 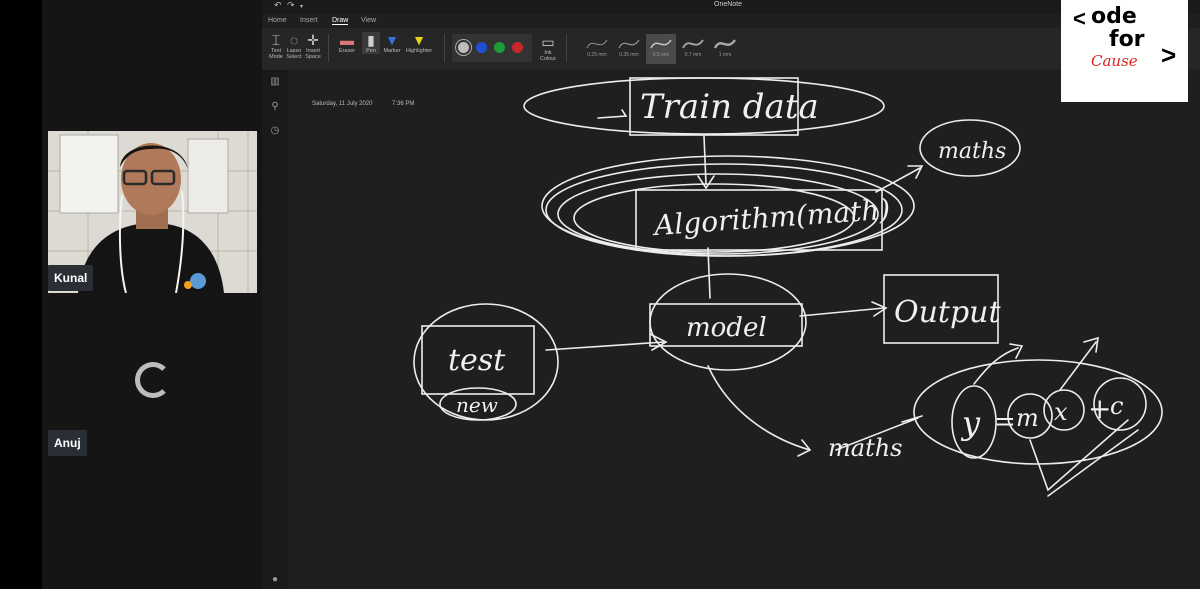 I want to click on thickness-option: 0.35 mm, so click(x=629, y=49).